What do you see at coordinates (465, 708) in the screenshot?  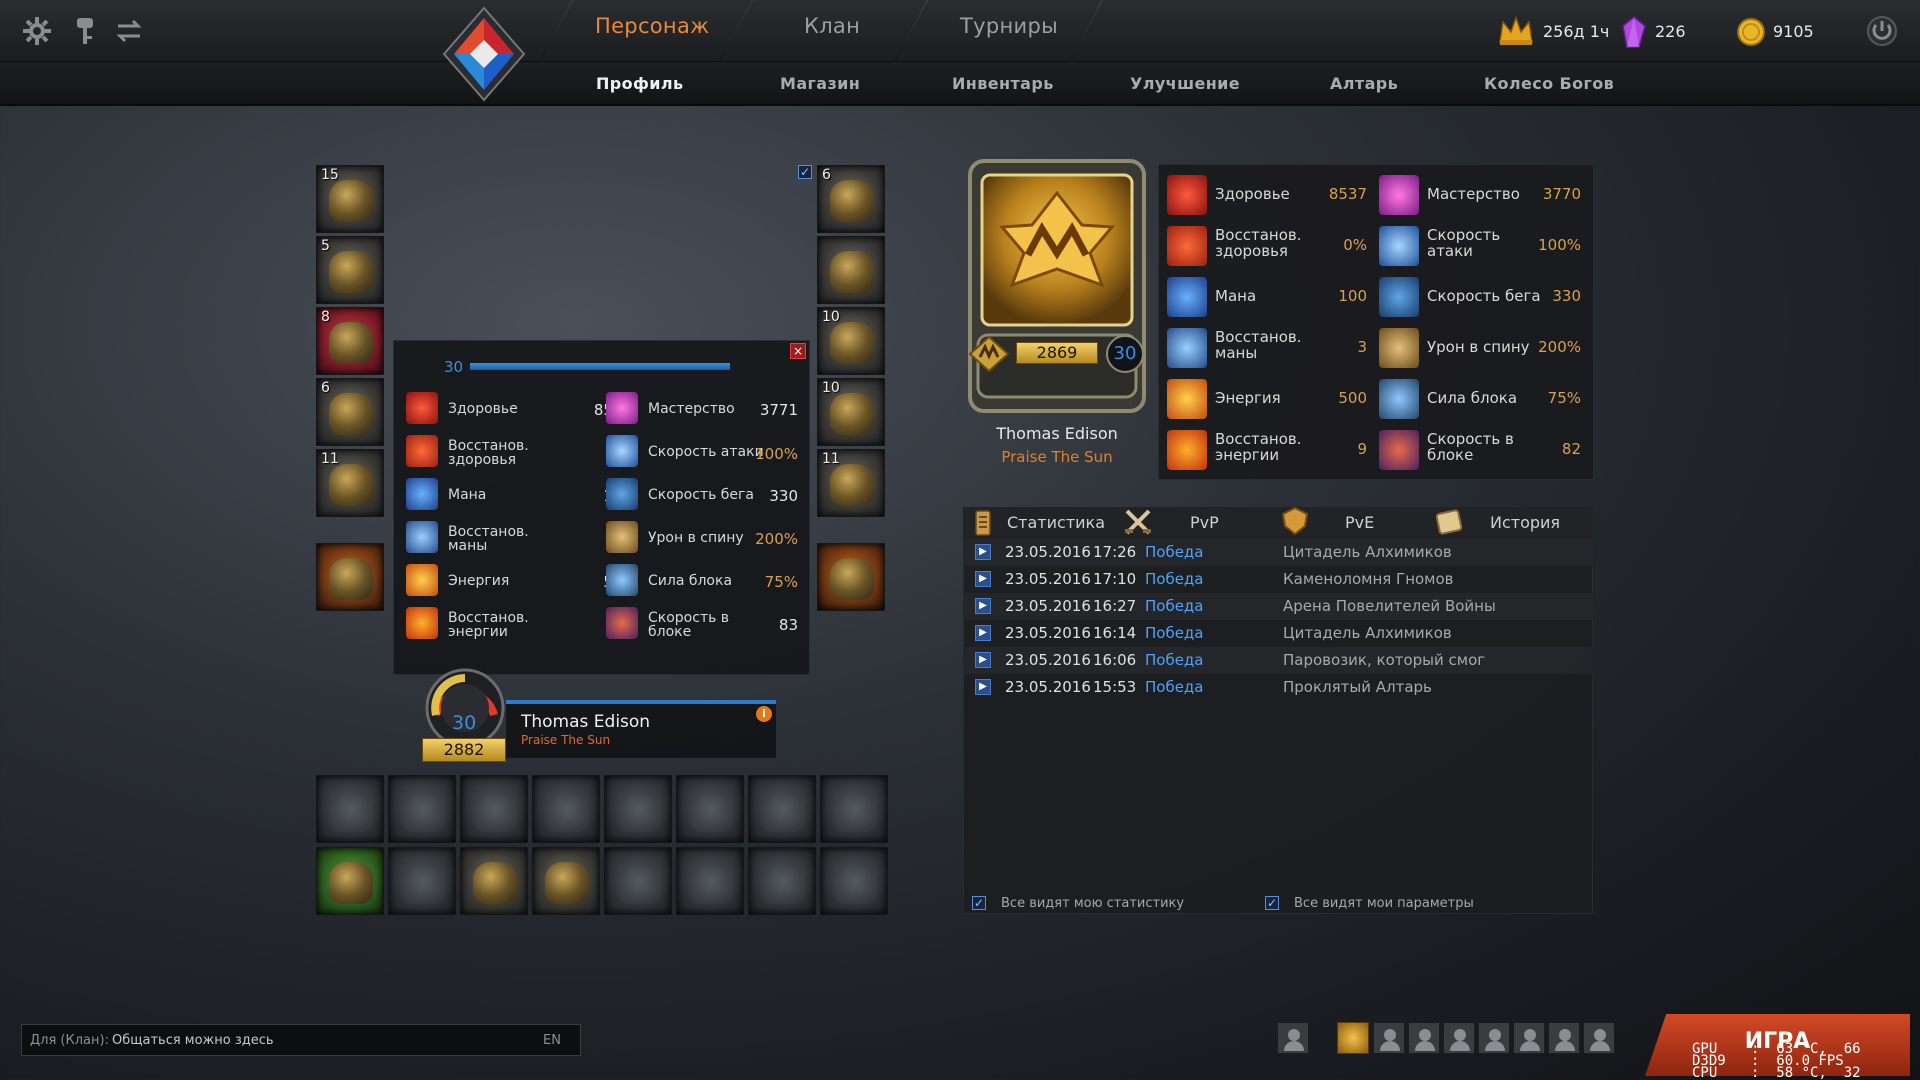 I see `level-gauge` at bounding box center [465, 708].